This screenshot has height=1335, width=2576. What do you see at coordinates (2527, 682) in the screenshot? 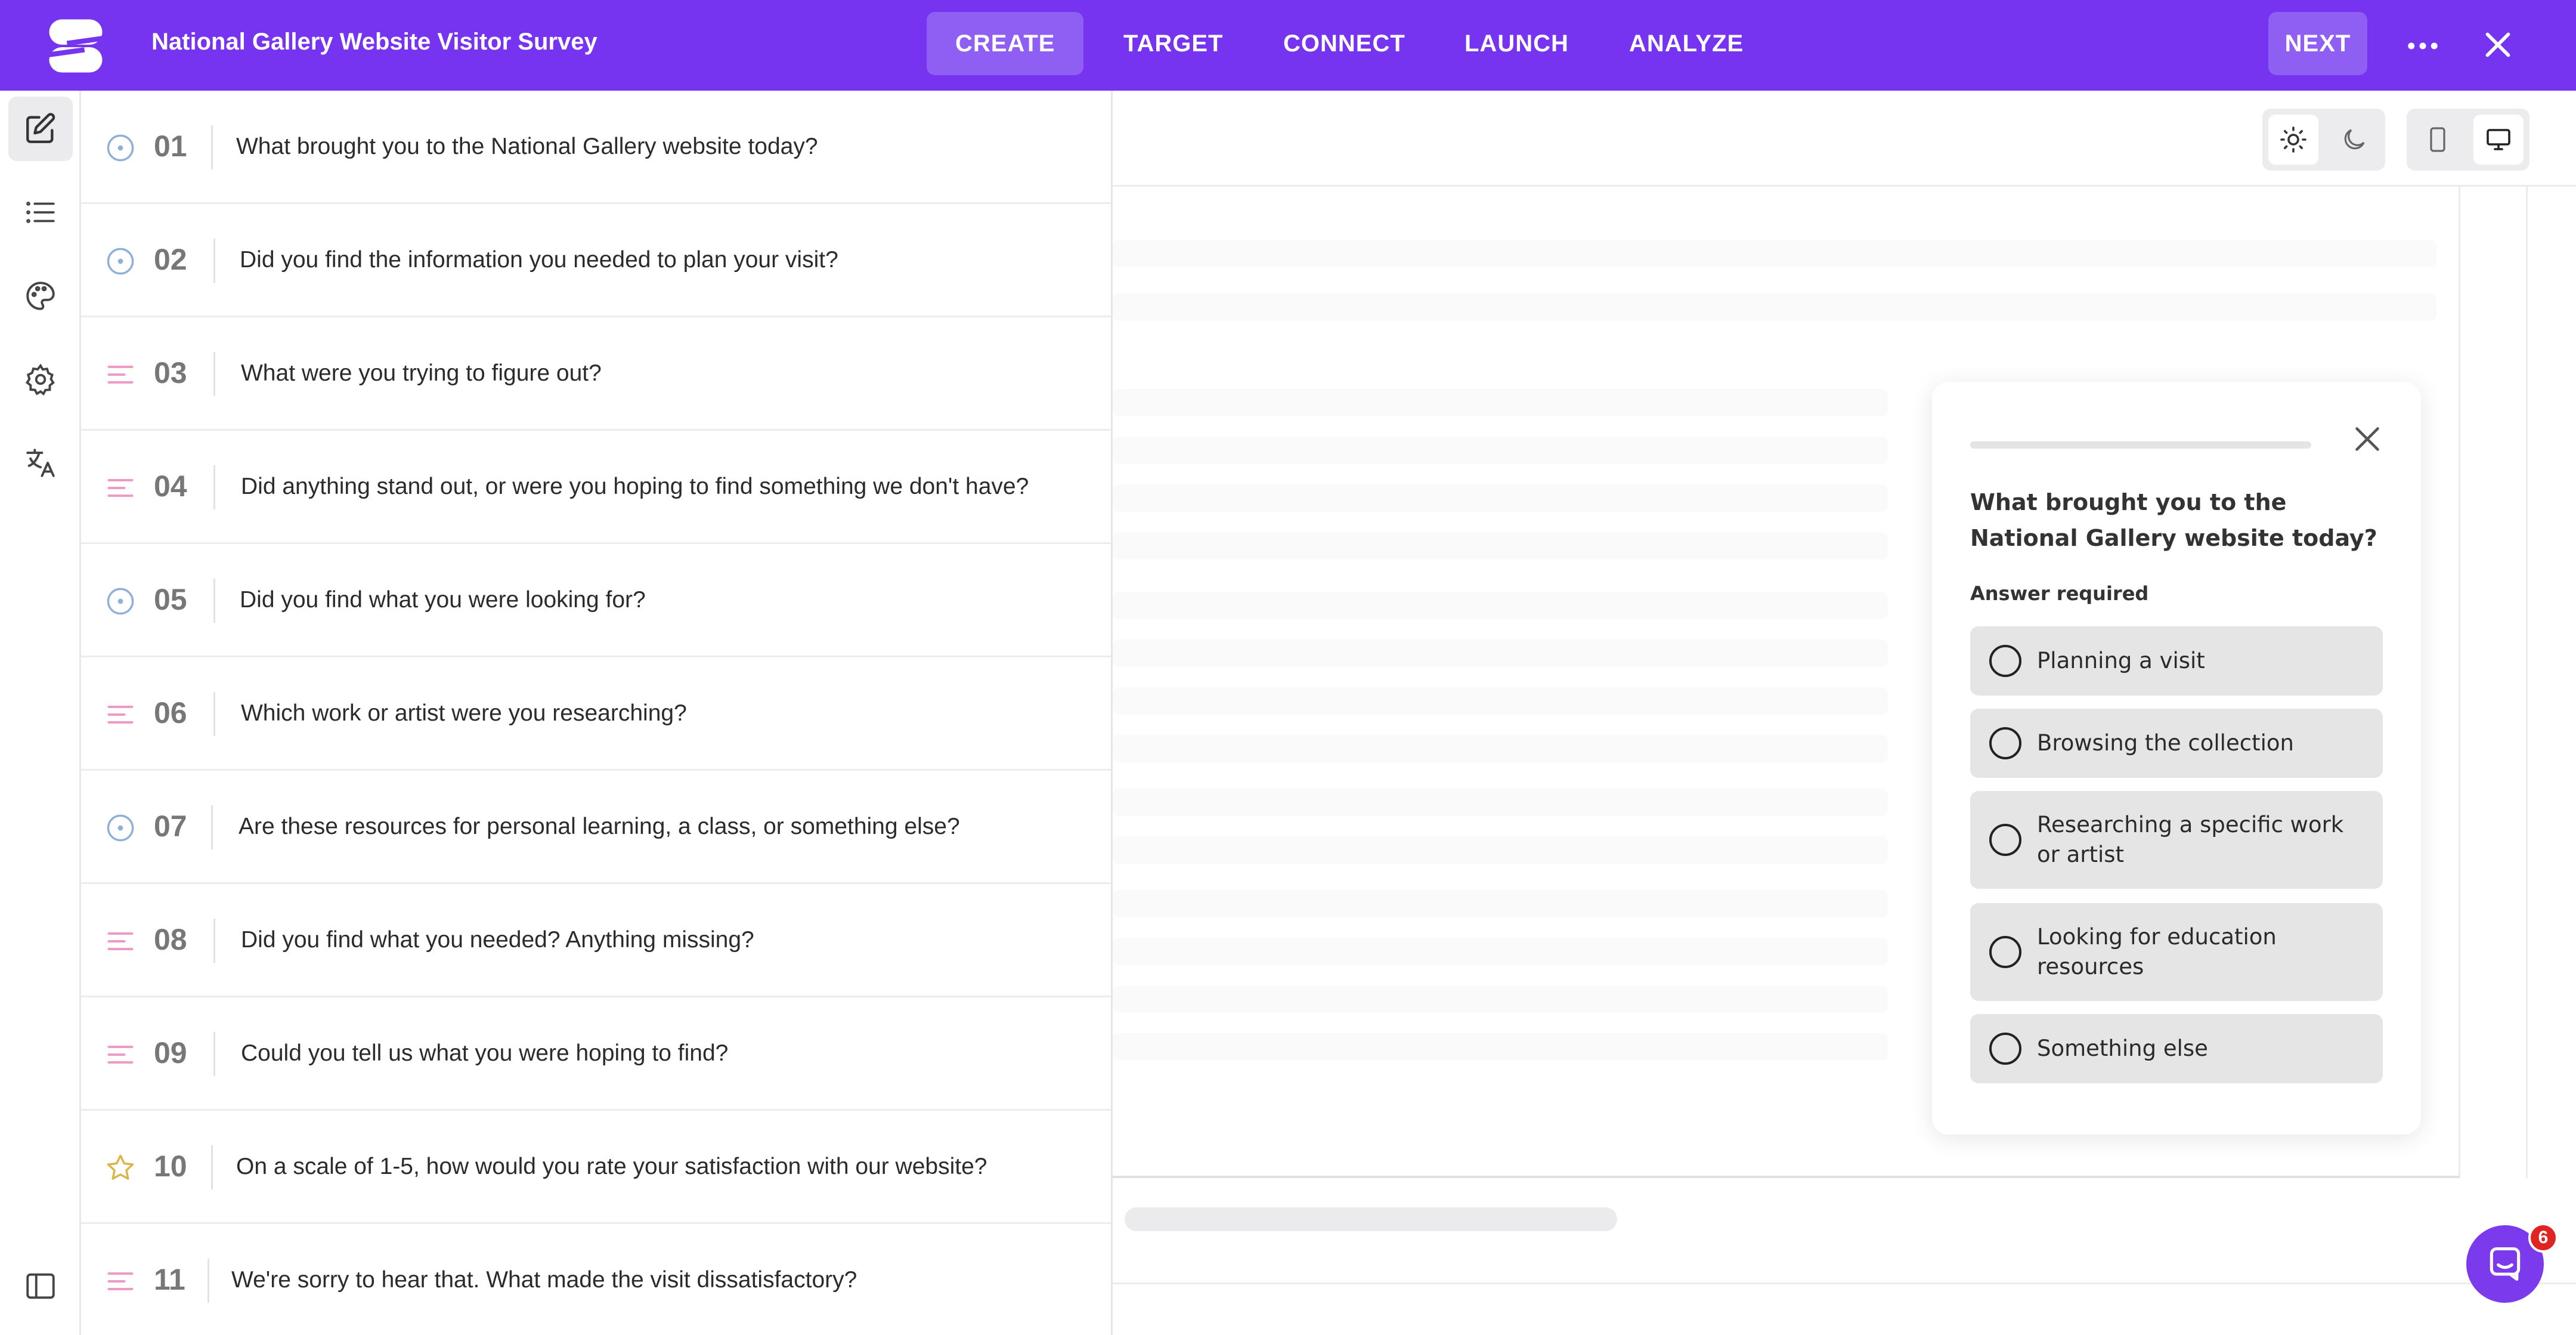
I see `canvas-edge` at bounding box center [2527, 682].